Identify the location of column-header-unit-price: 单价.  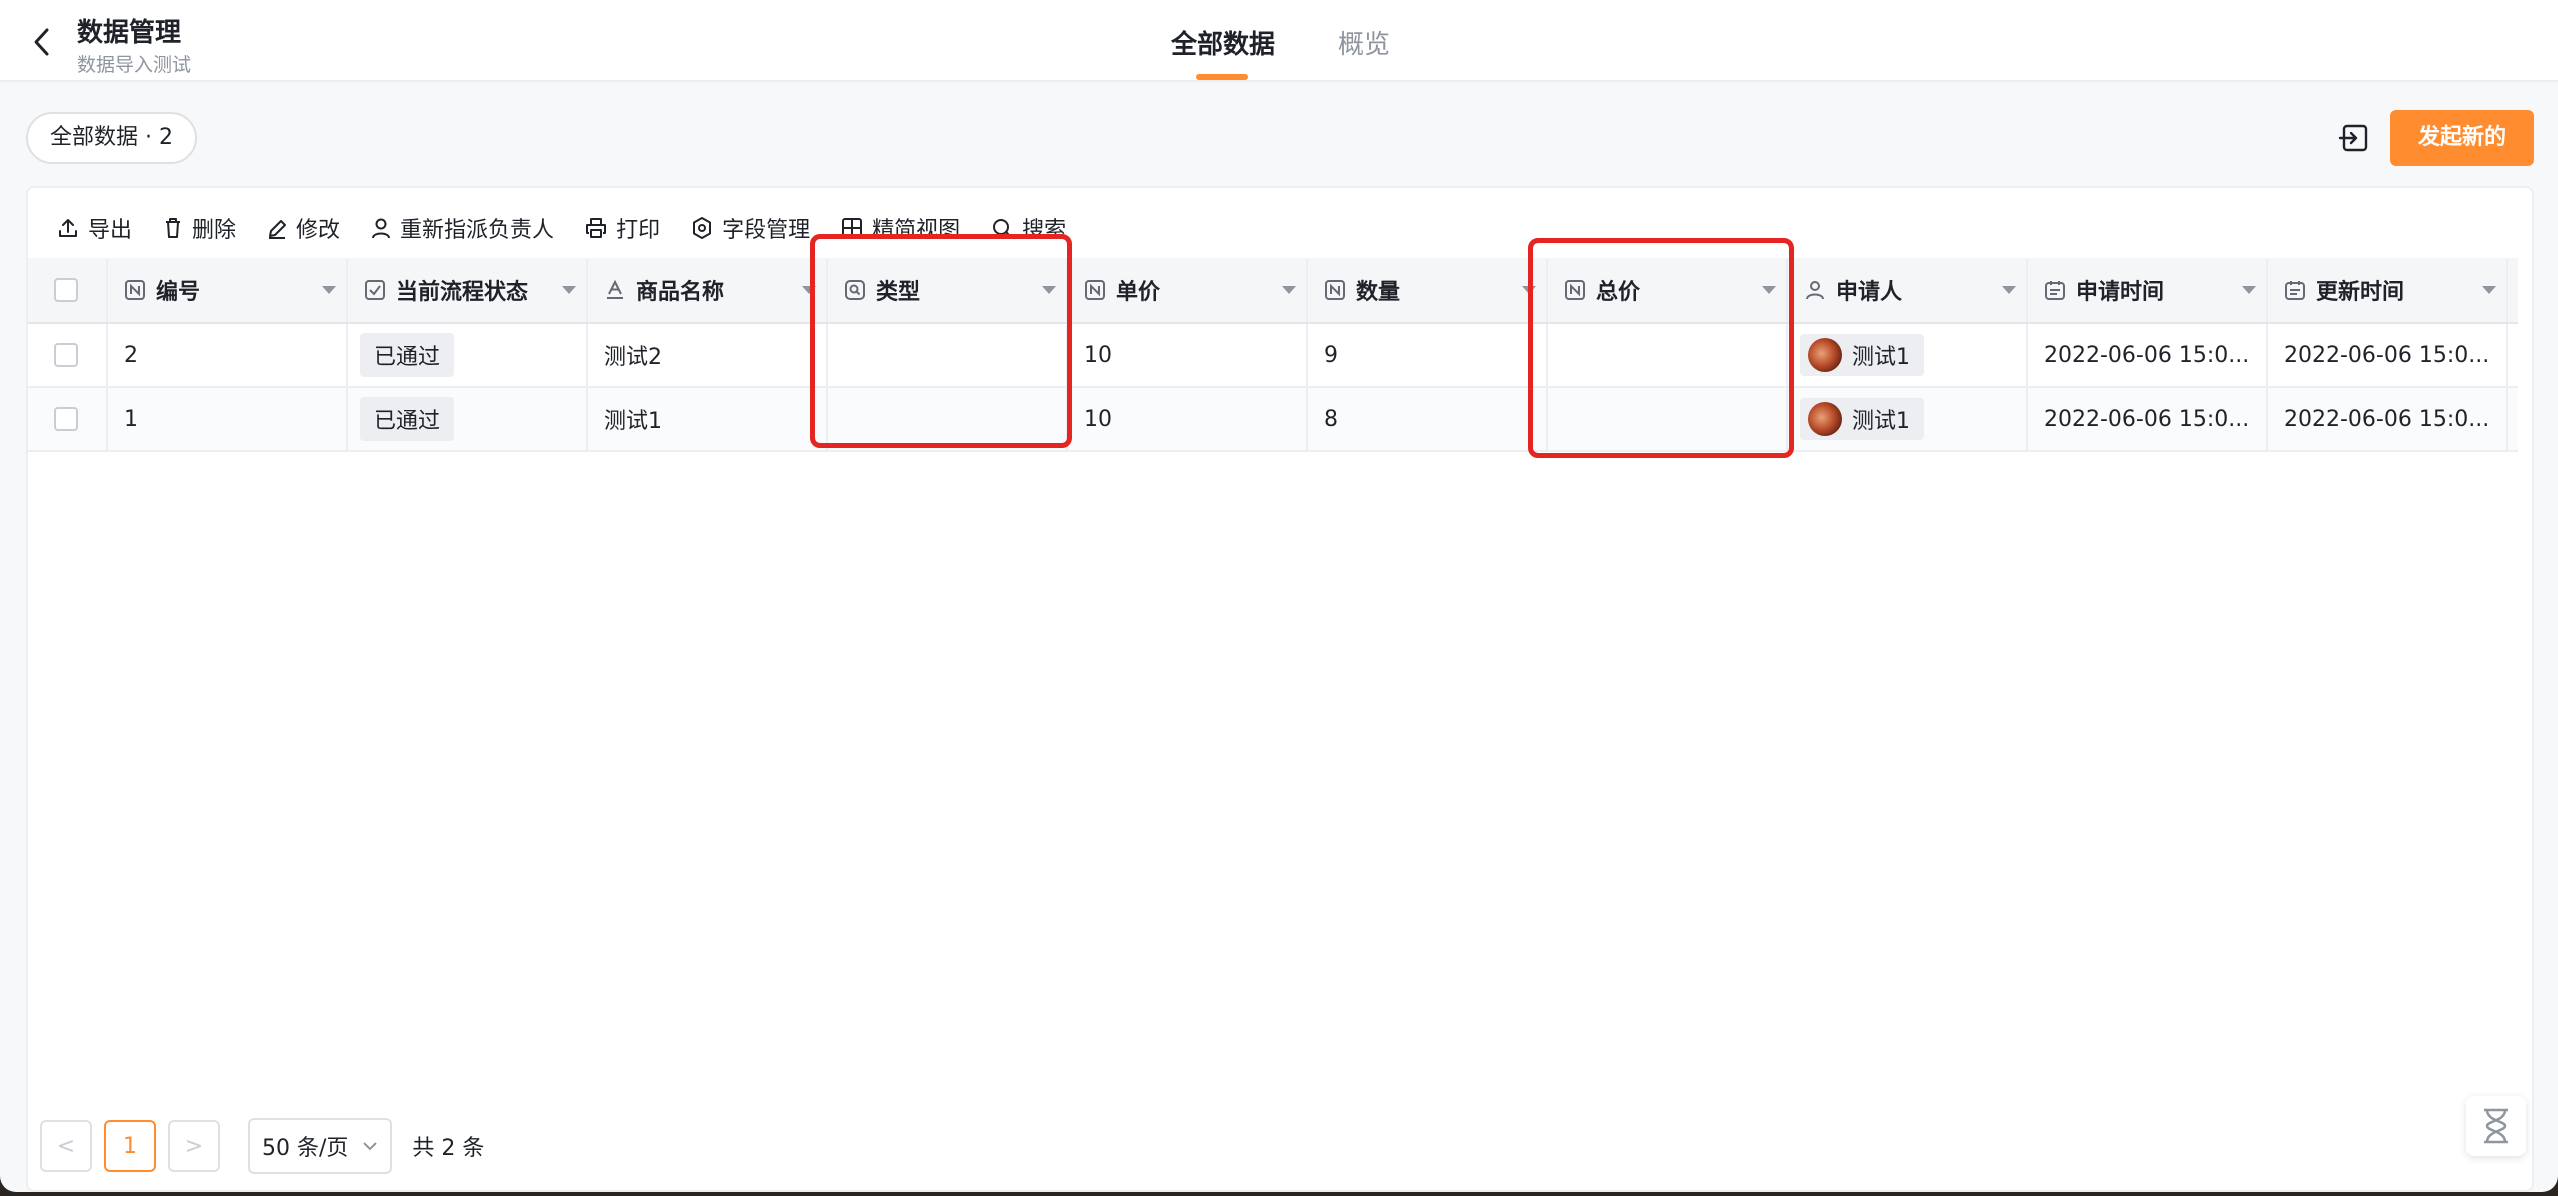
(1188, 290).